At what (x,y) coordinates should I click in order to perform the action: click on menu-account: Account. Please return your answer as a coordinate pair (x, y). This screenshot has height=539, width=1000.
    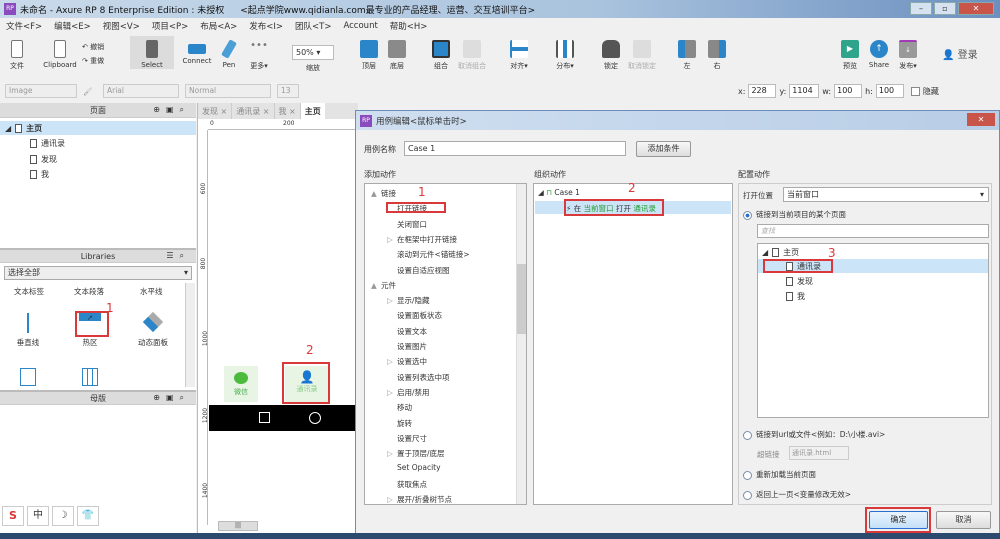
    Looking at the image, I should click on (360, 26).